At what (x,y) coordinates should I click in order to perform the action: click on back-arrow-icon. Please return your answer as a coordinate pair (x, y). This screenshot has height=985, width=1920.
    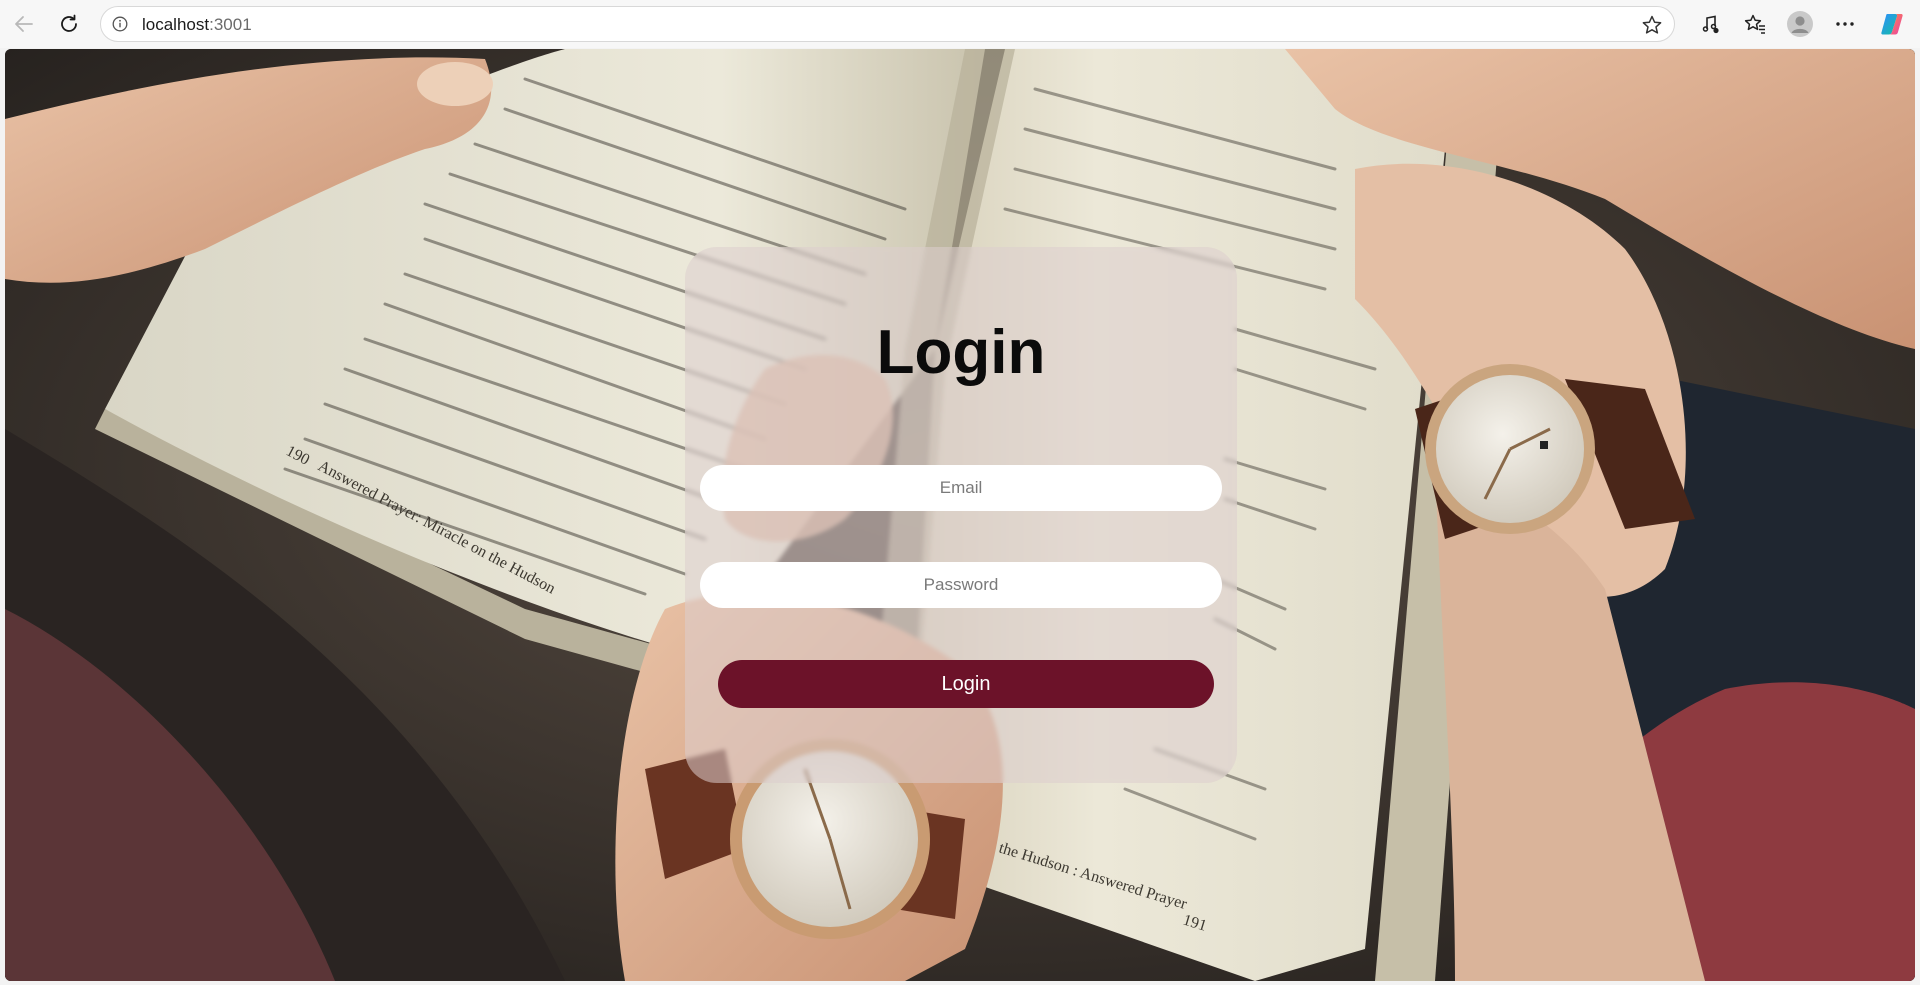
    Looking at the image, I should click on (24, 24).